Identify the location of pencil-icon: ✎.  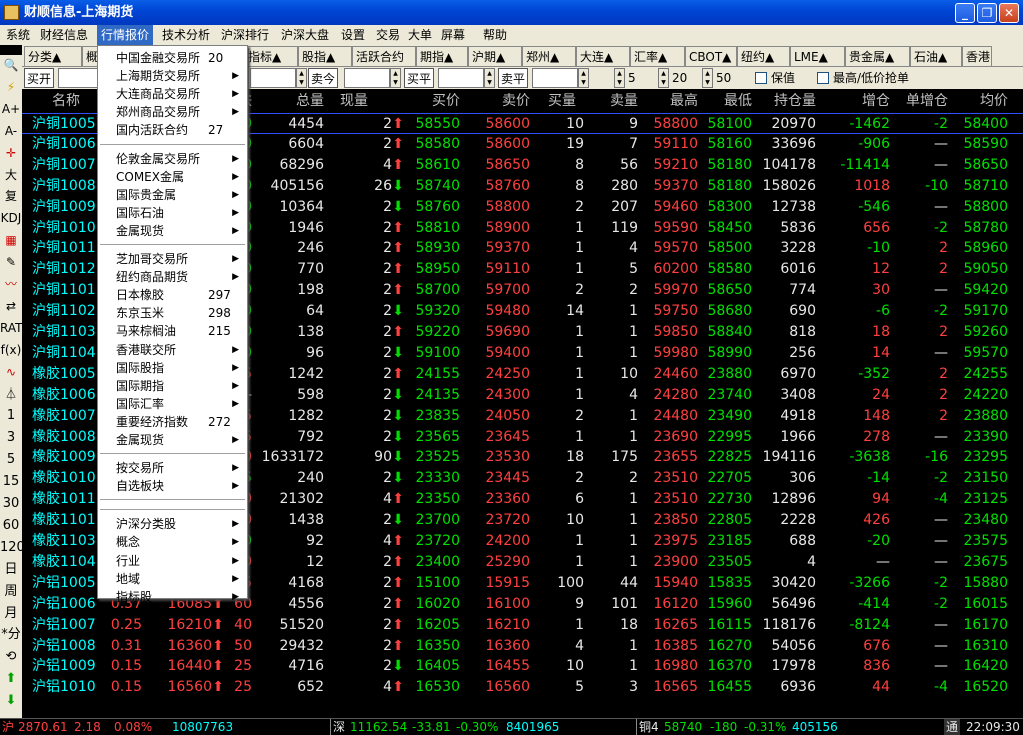
(11, 262).